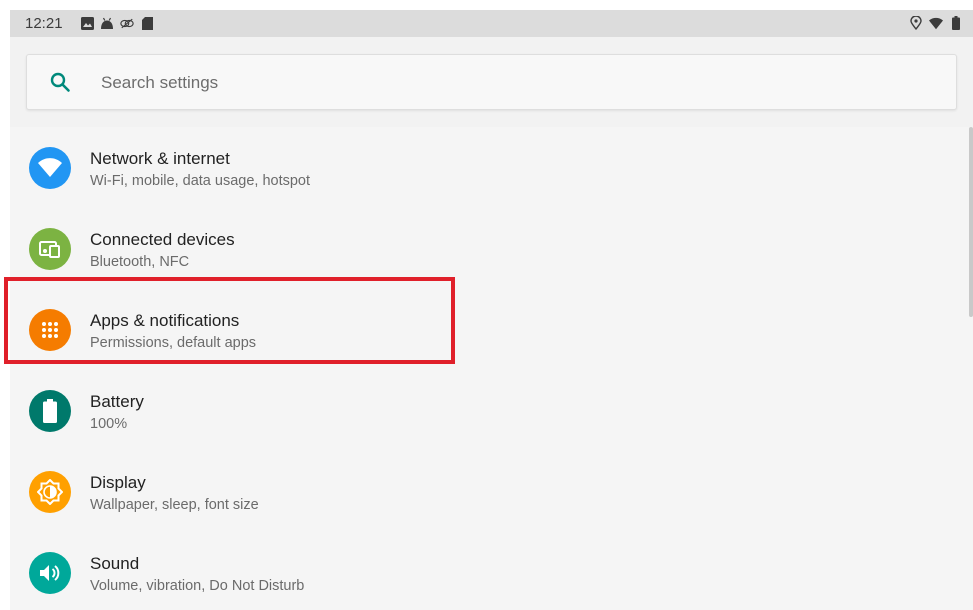 Image resolution: width=973 pixels, height=610 pixels. What do you see at coordinates (197, 586) in the screenshot?
I see `item-subtitle: Volume, vibration, Do Not Disturb` at bounding box center [197, 586].